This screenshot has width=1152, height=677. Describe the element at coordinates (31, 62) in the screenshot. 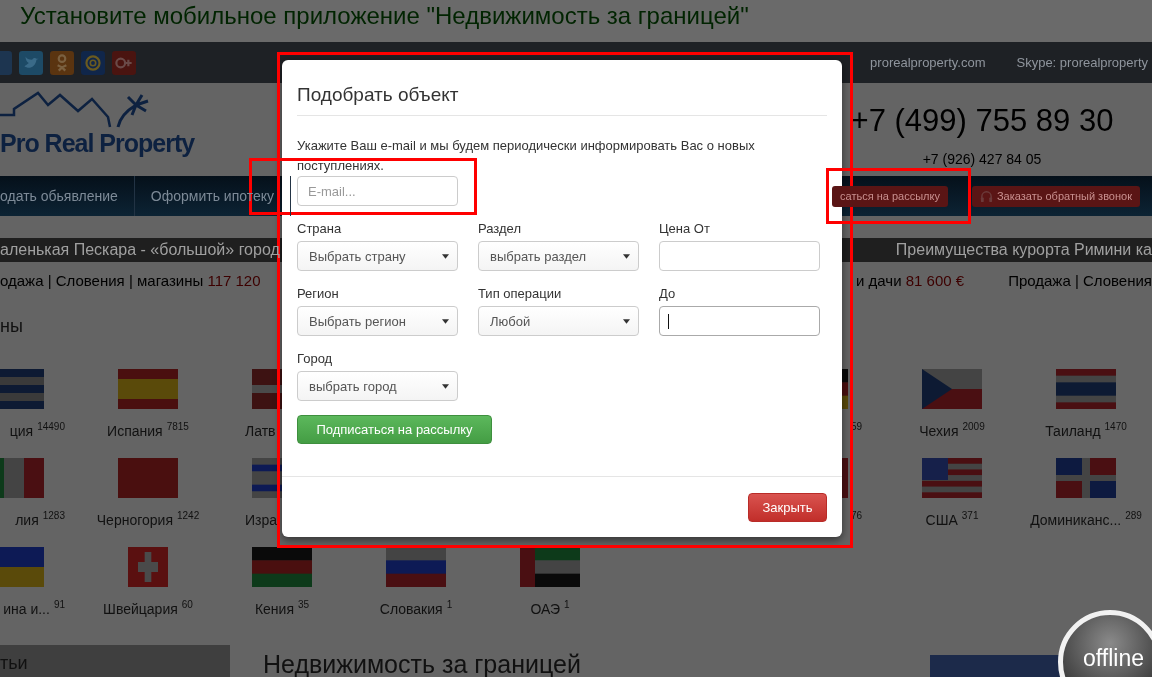

I see `bird-icon` at that location.